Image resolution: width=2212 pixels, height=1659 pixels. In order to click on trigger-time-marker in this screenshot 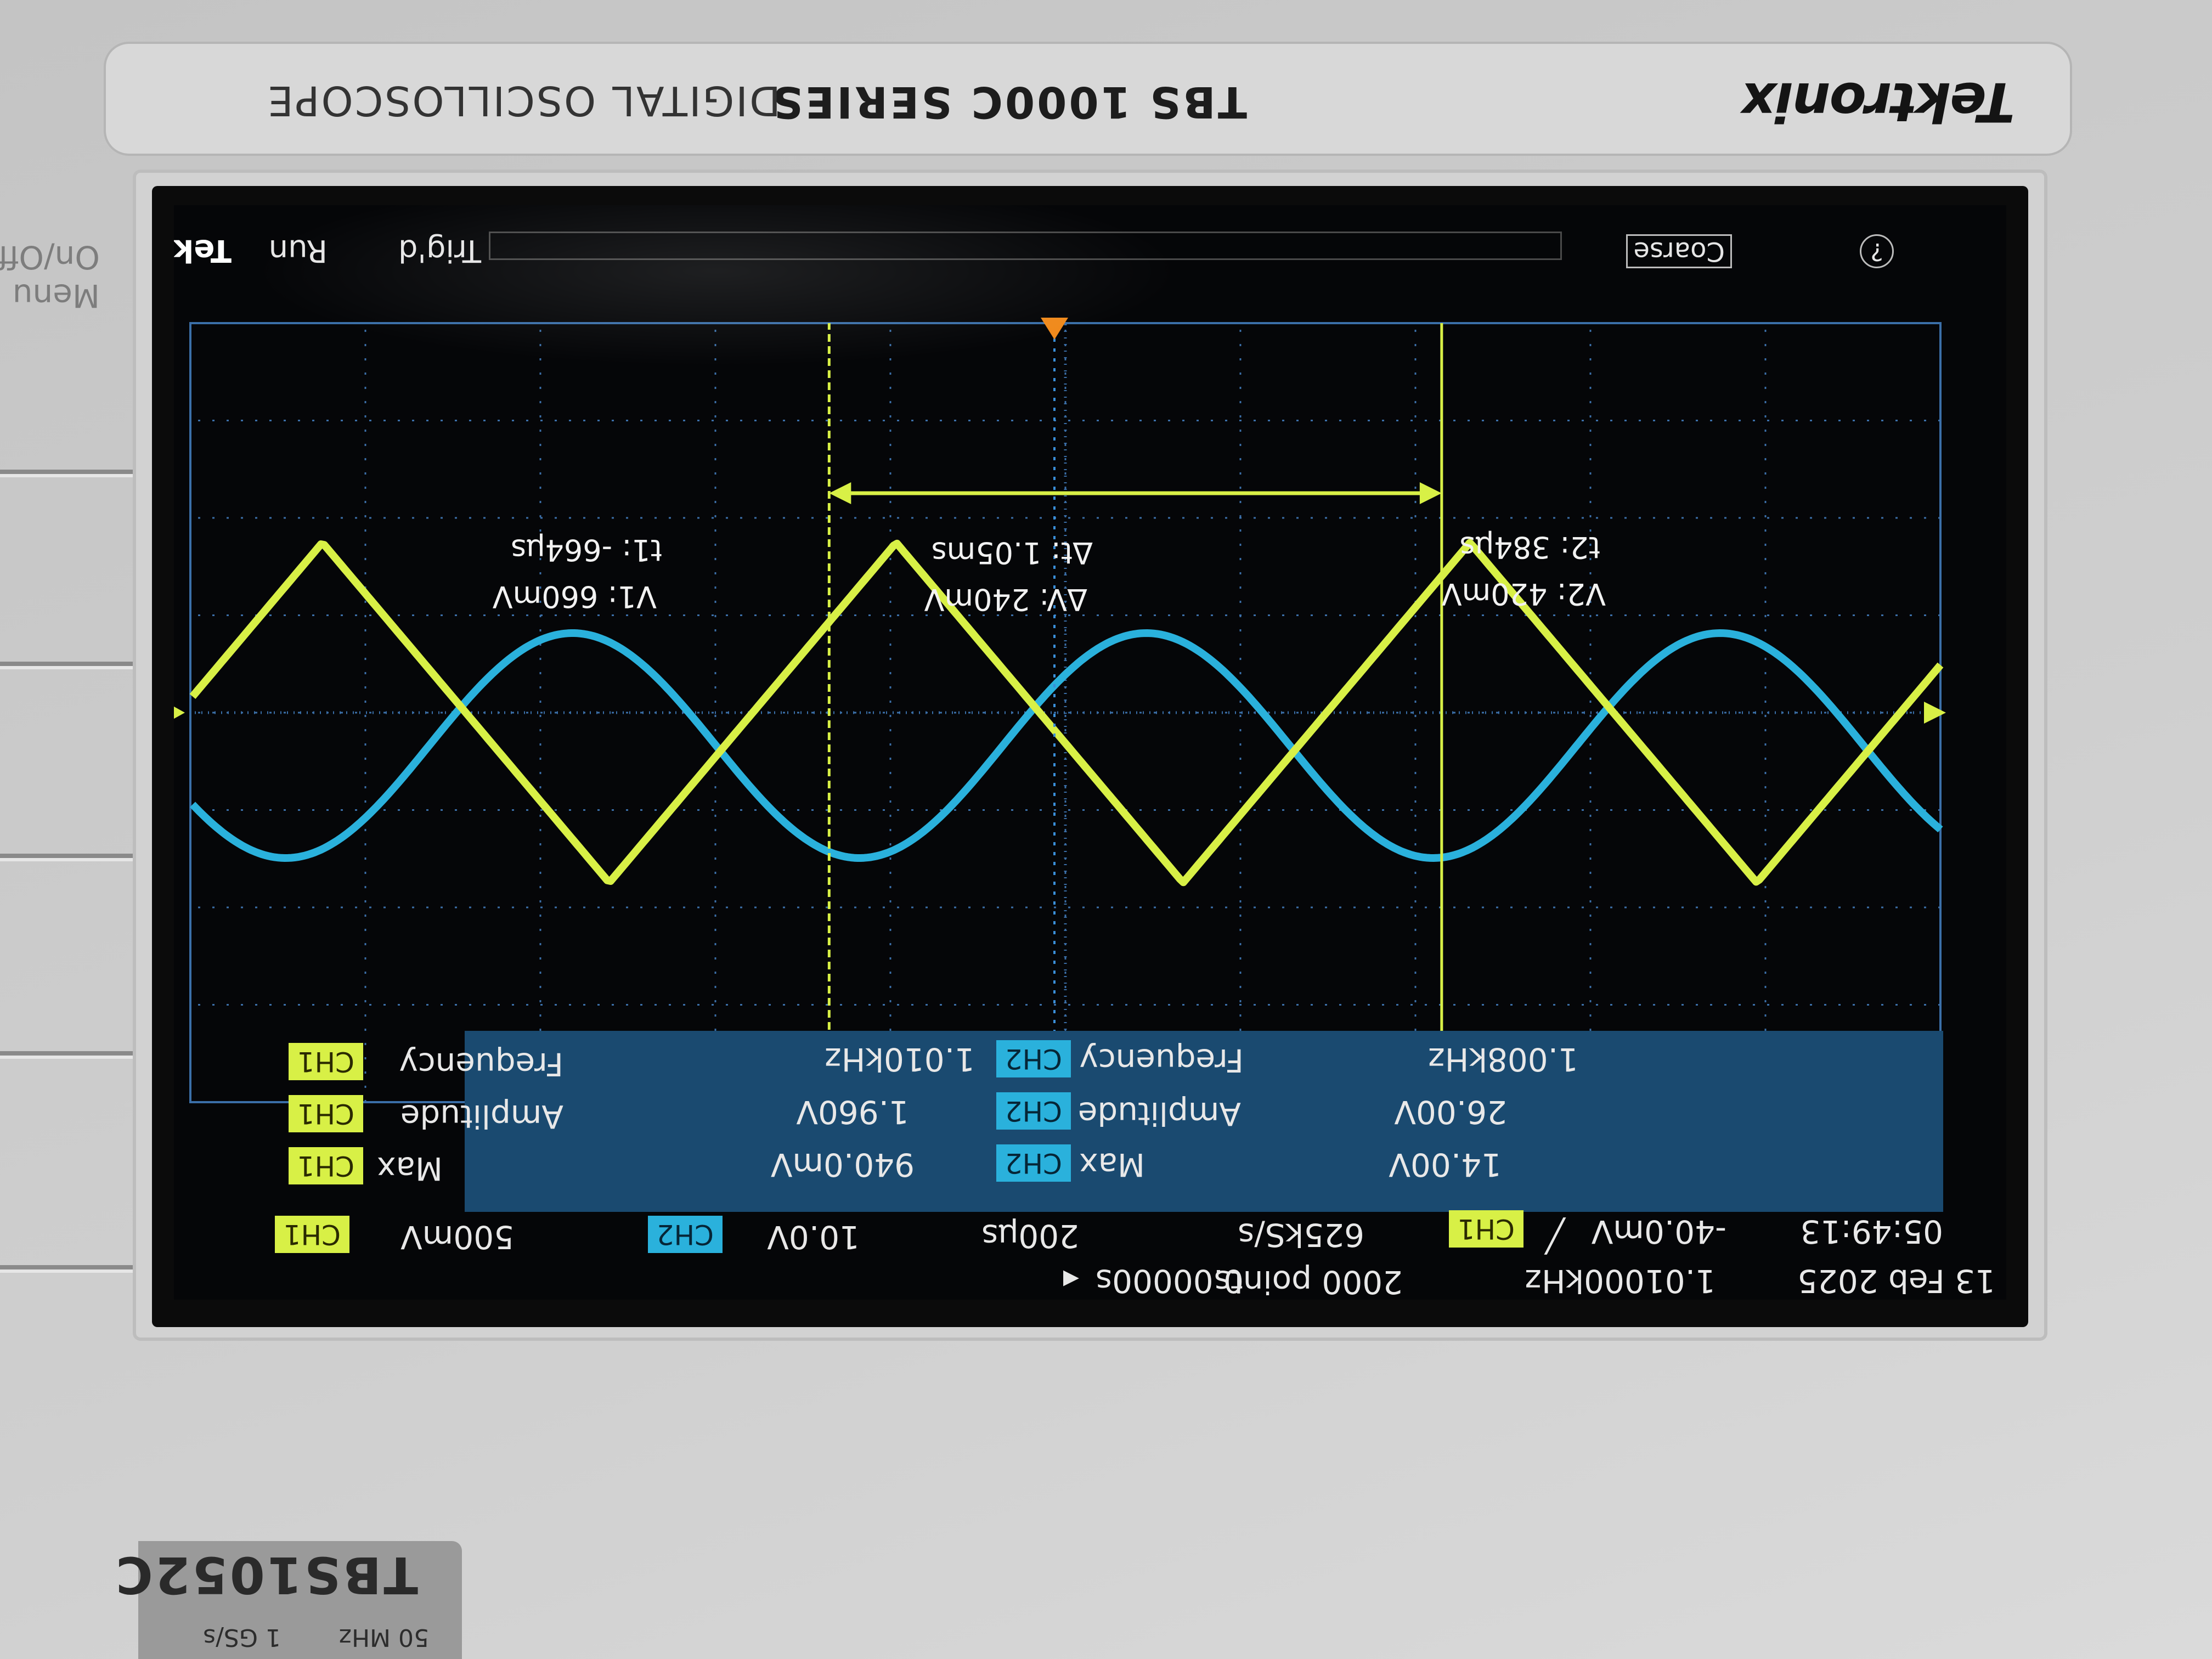, I will do `click(1054, 329)`.